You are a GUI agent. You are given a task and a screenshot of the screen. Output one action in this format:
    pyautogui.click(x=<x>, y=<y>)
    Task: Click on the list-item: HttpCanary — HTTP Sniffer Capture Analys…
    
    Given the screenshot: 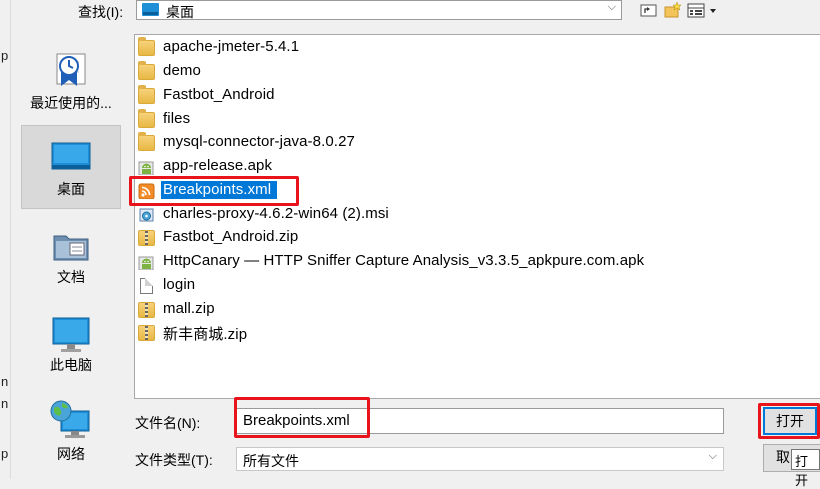 What is the action you would take?
    pyautogui.click(x=466, y=262)
    